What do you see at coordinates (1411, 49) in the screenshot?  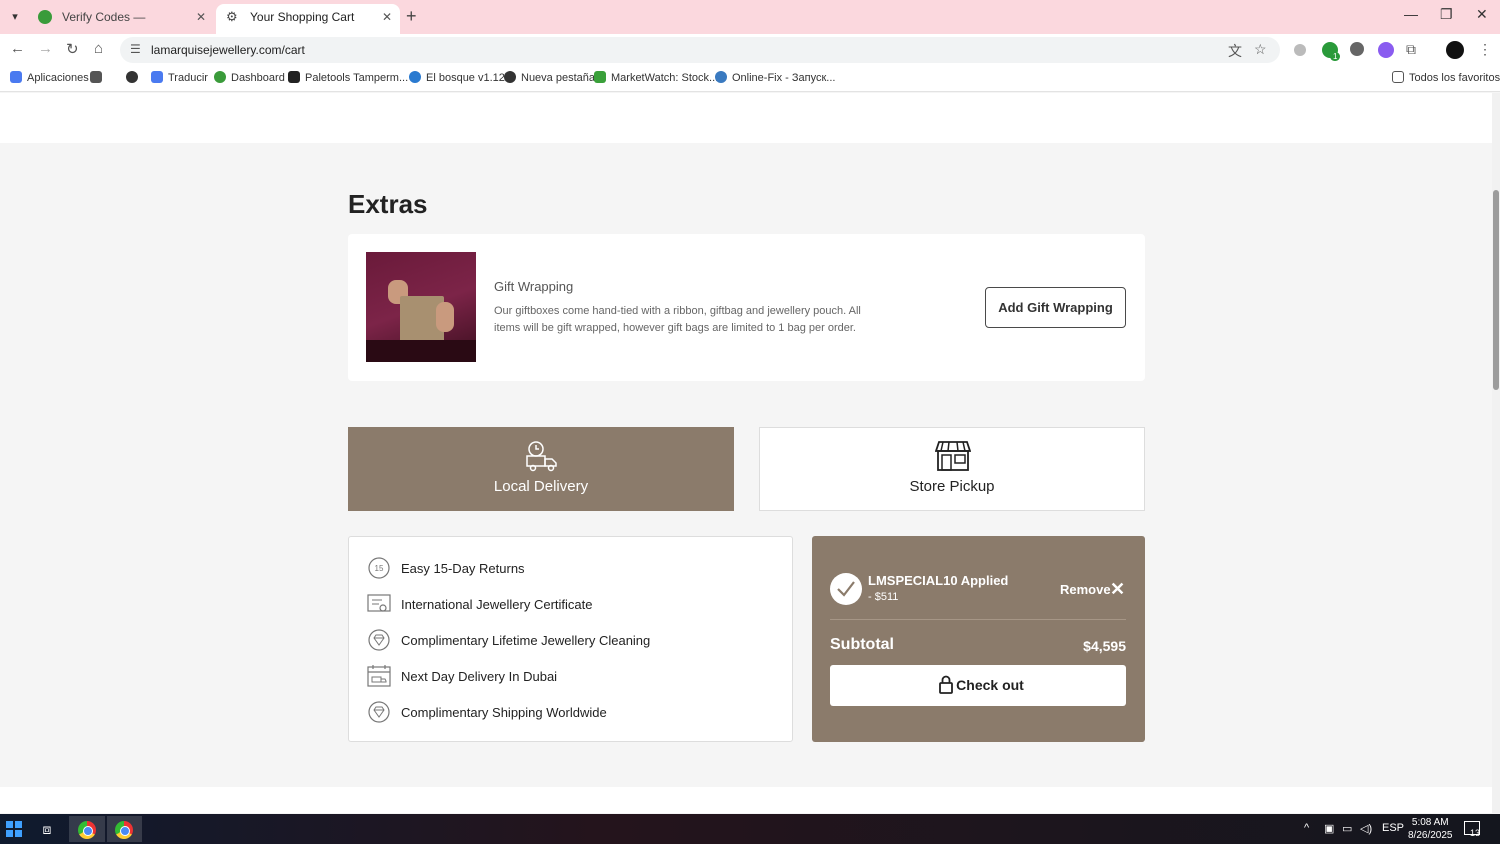 I see `extensions-puzzle-icon: ⧉` at bounding box center [1411, 49].